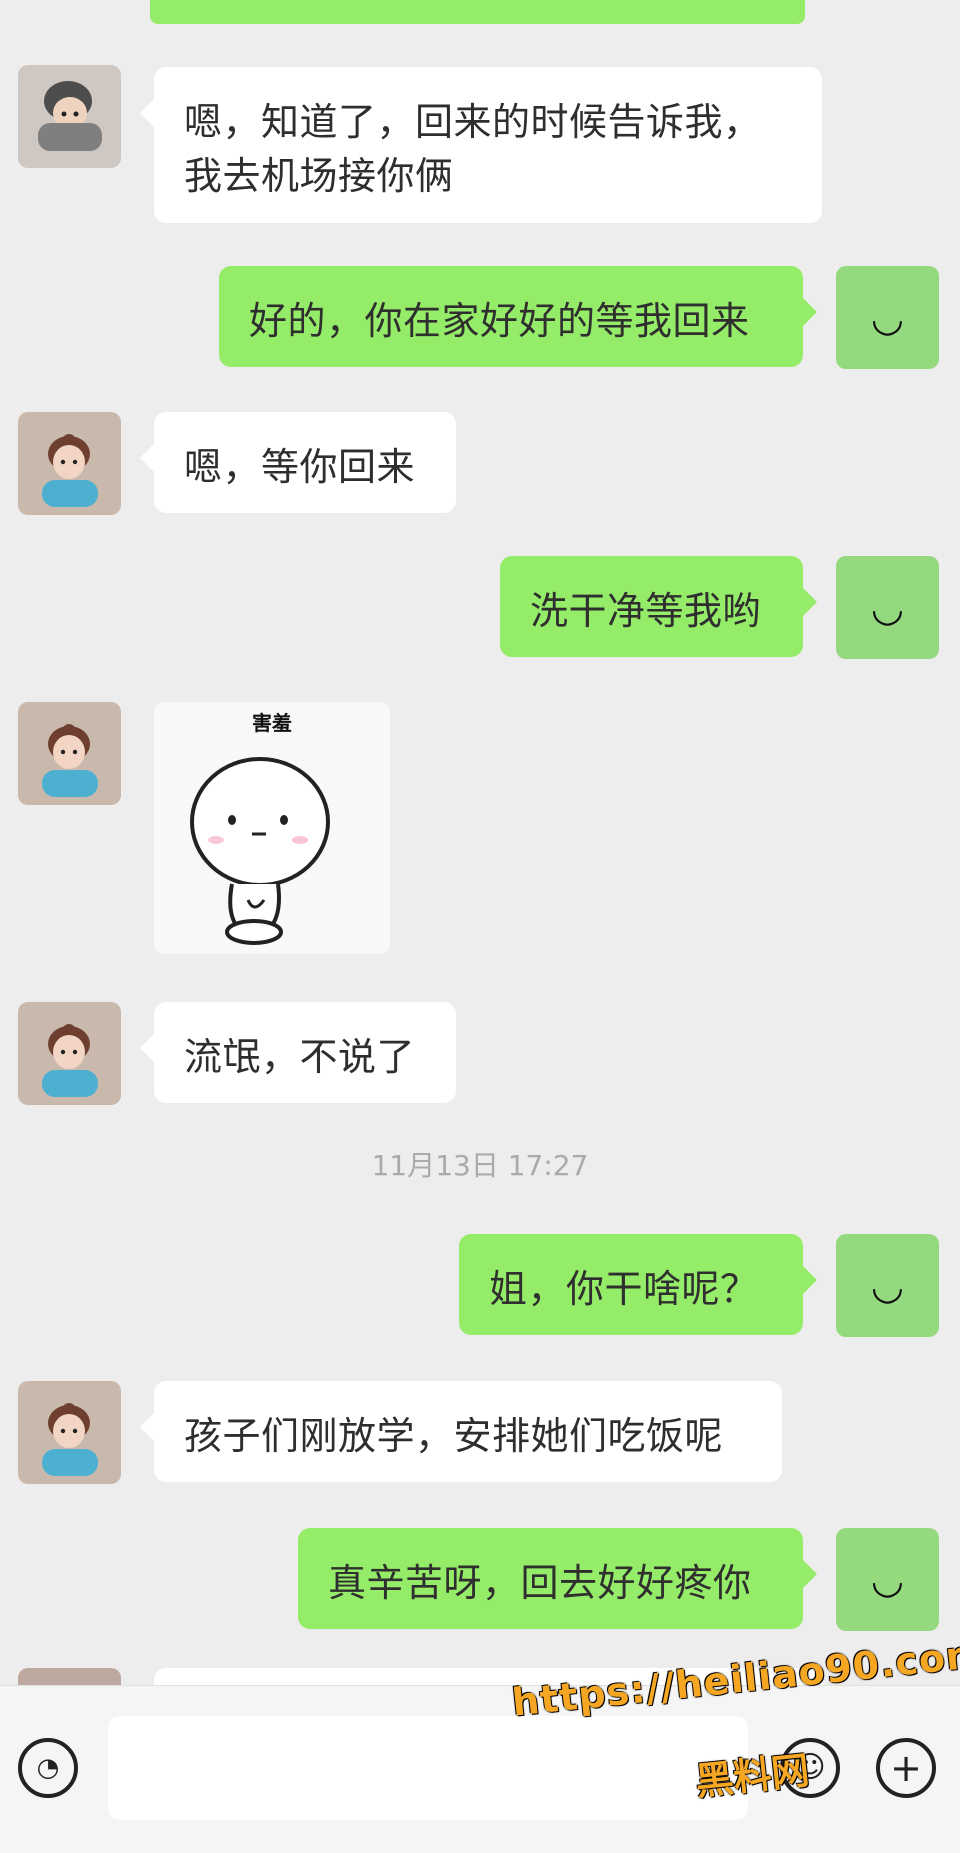 The height and width of the screenshot is (1853, 960). Describe the element at coordinates (557, 1578) in the screenshot. I see `message-bubble-self: 真辛苦呀，回去好好疼你` at that location.